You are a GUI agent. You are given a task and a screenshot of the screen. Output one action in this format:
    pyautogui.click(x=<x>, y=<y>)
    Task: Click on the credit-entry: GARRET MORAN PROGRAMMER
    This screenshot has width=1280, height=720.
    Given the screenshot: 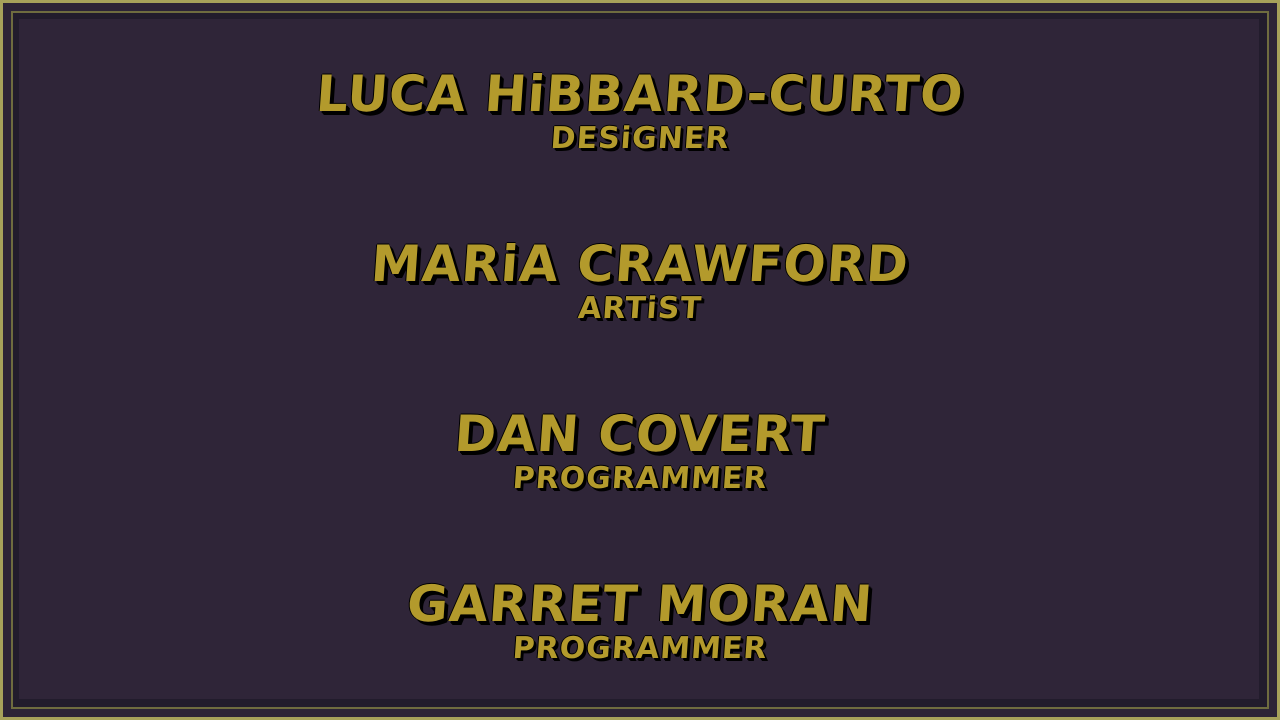 What is the action you would take?
    pyautogui.click(x=640, y=620)
    